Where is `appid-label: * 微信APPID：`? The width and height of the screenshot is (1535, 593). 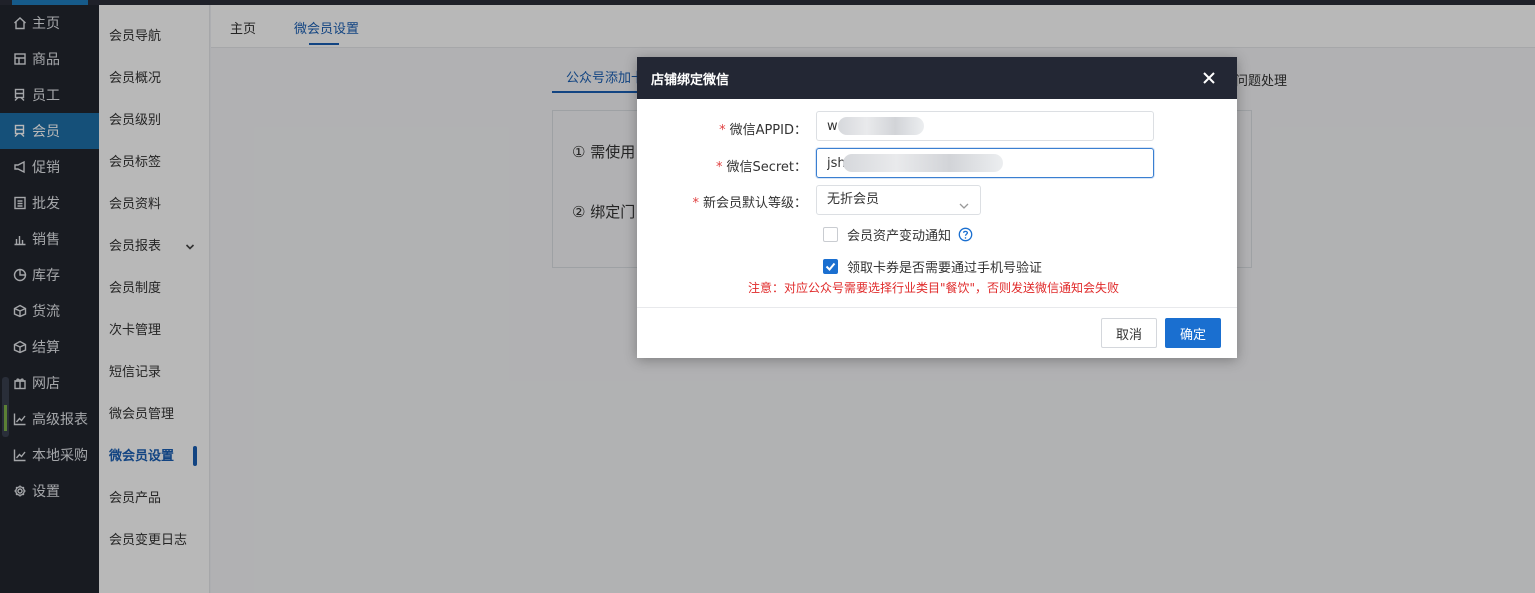
appid-label: * 微信APPID： is located at coordinates (763, 128).